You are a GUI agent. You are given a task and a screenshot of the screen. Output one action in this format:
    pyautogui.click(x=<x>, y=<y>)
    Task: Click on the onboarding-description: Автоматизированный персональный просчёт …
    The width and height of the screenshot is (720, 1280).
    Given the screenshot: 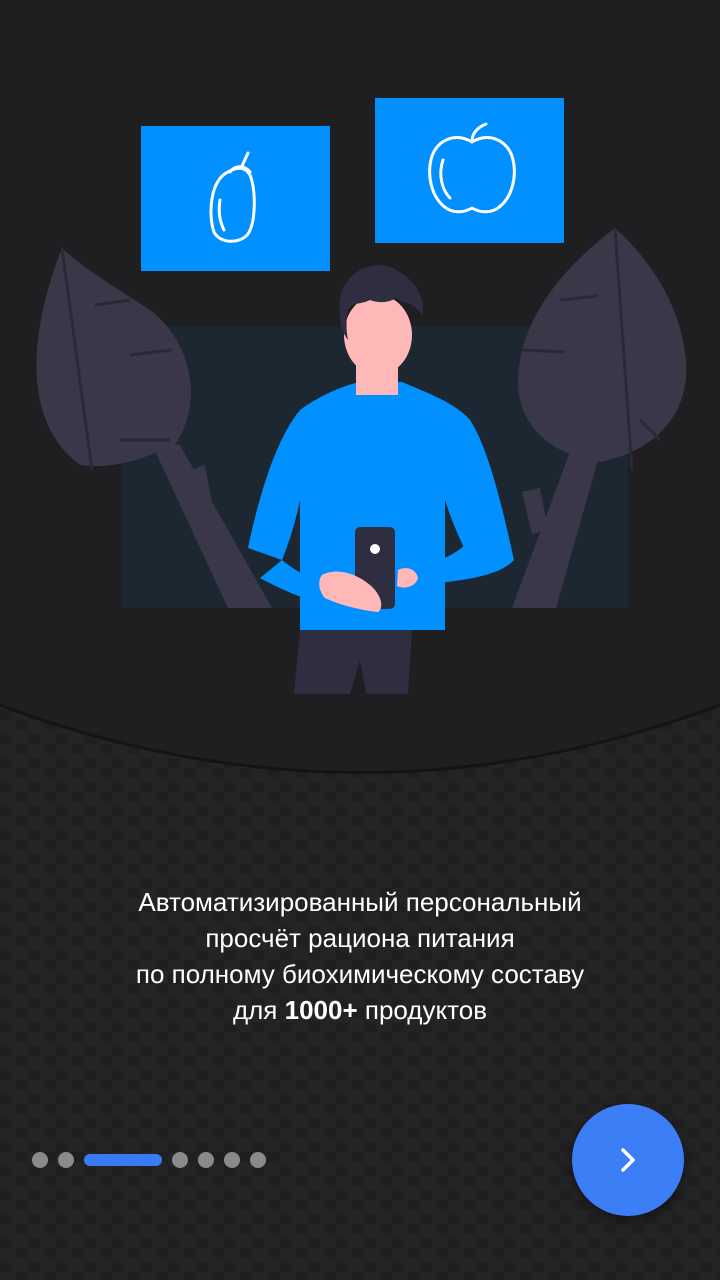 What is the action you would take?
    pyautogui.click(x=360, y=956)
    